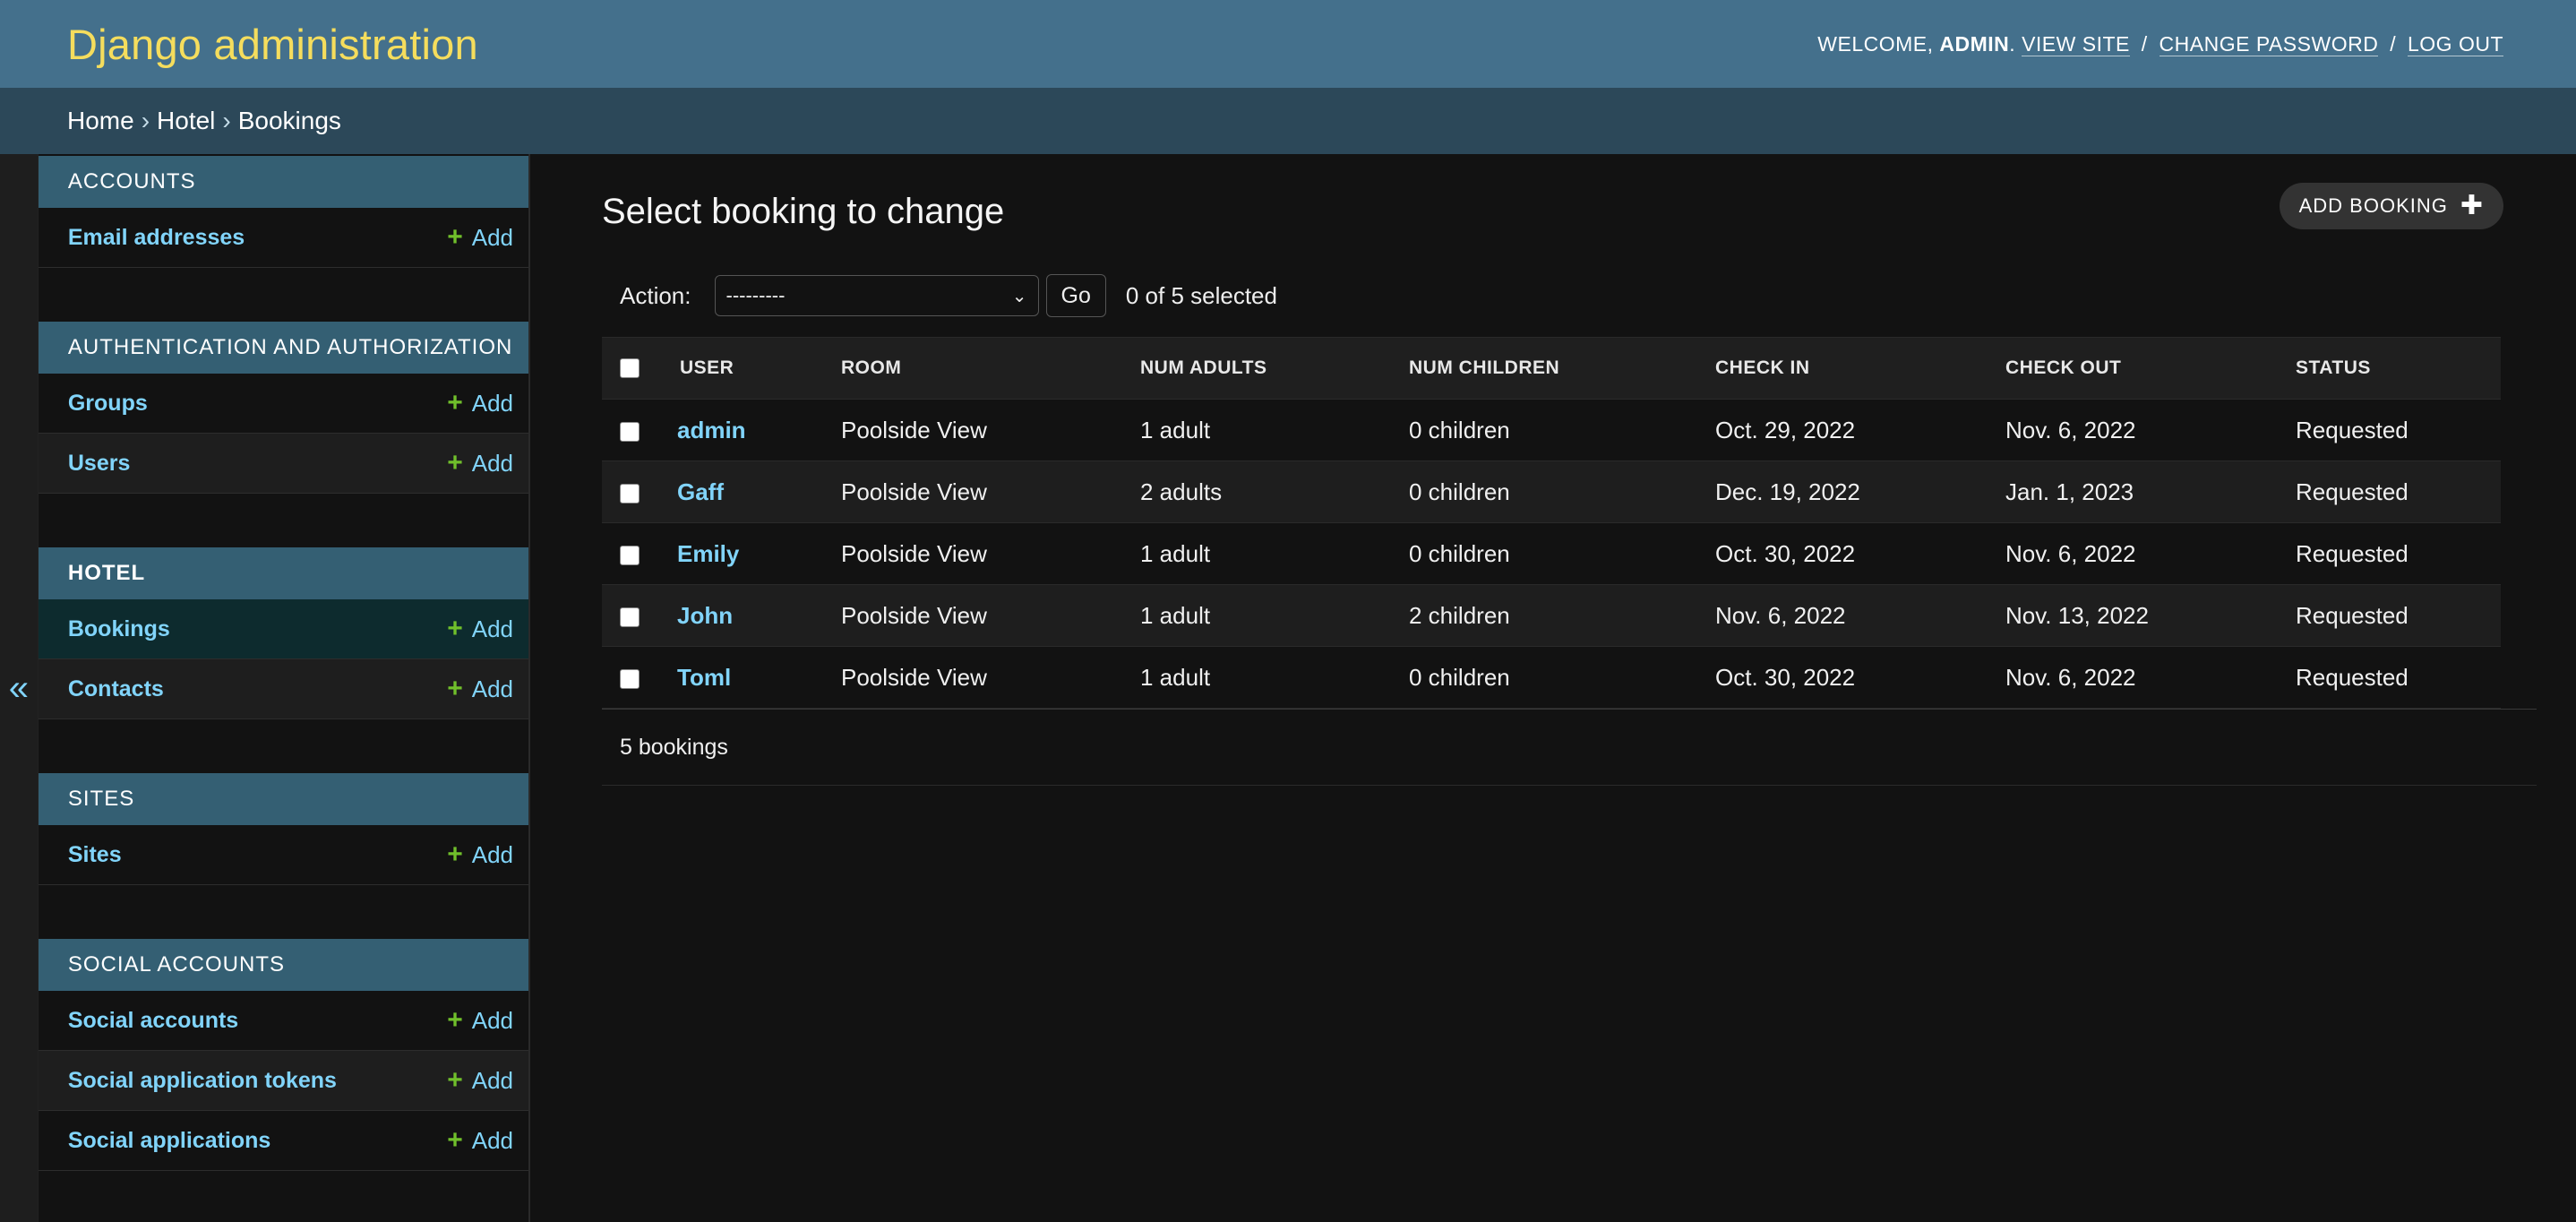  I want to click on sidebar-item-label: Groups, so click(108, 404).